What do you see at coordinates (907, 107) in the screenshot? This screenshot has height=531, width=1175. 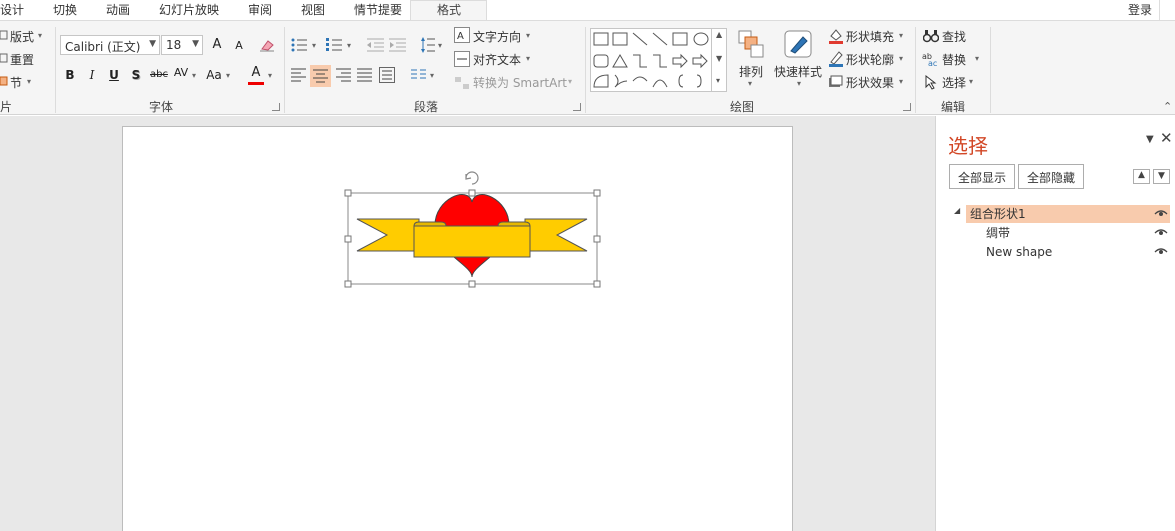 I see `drawing-dialog-launcher-icon` at bounding box center [907, 107].